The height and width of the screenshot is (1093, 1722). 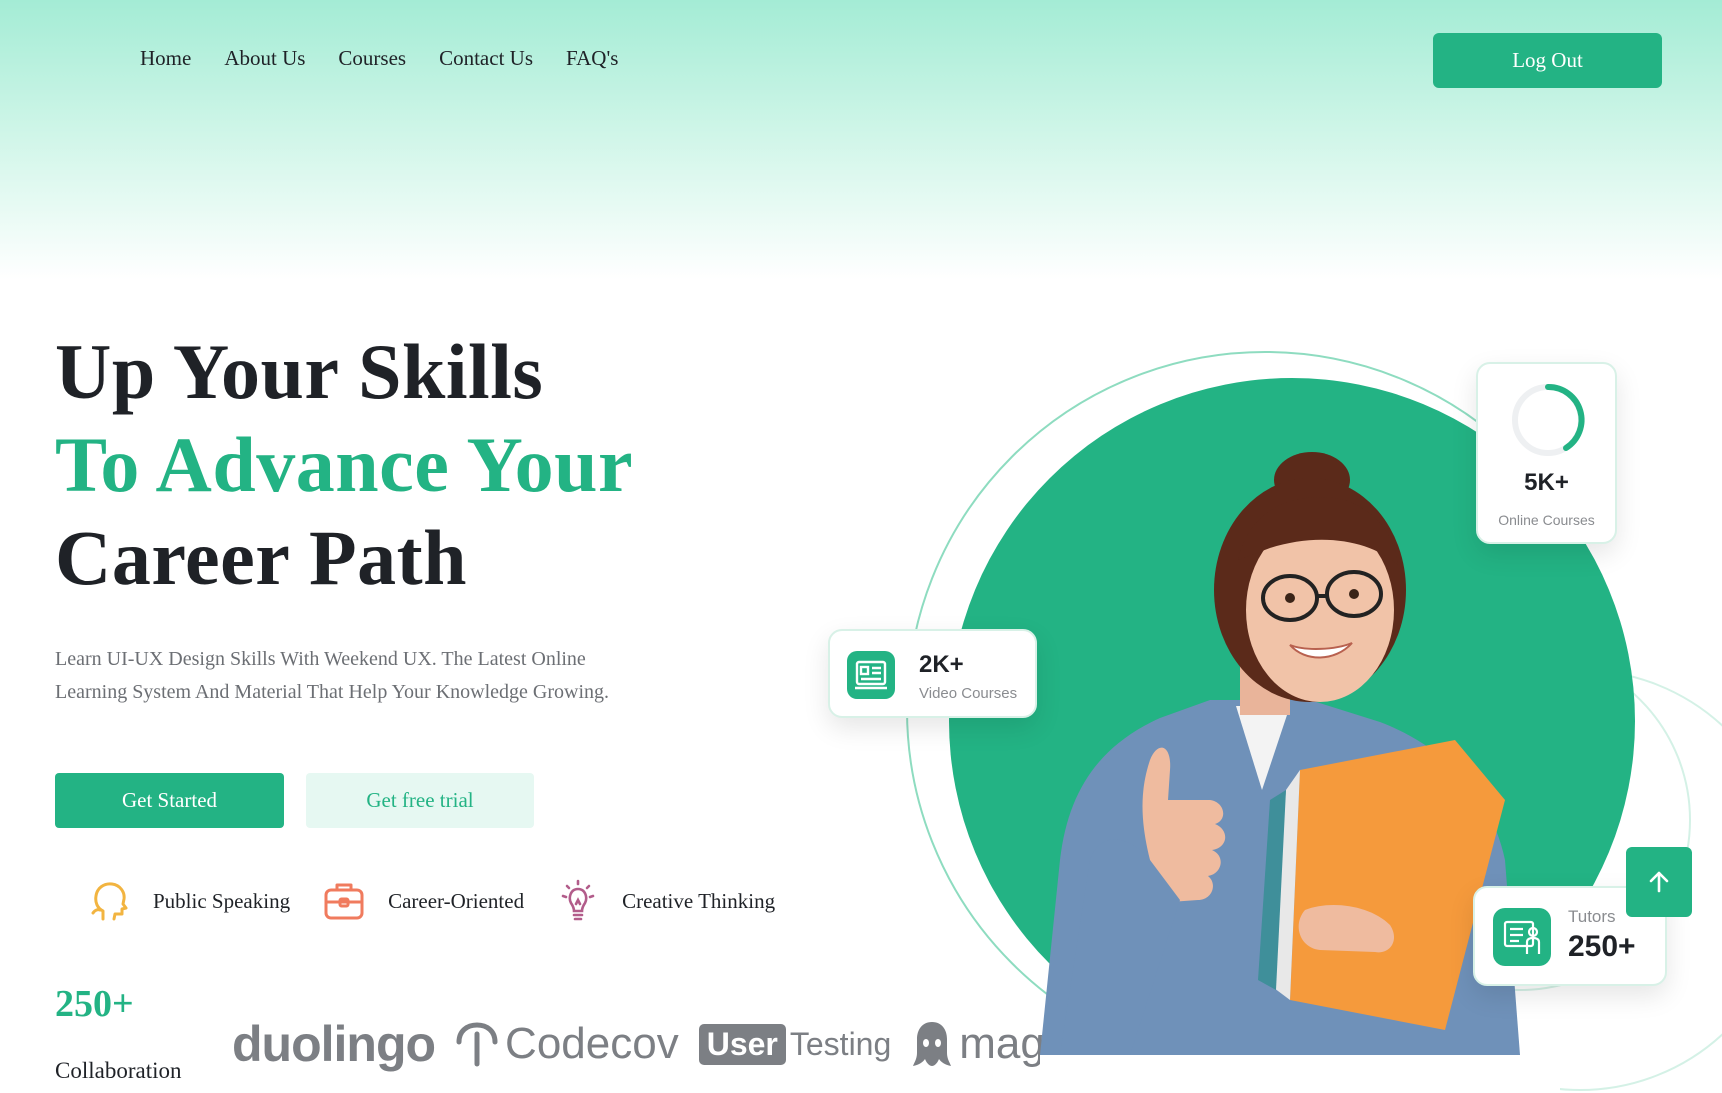 What do you see at coordinates (165, 58) in the screenshot?
I see `nav-link-home: Home` at bounding box center [165, 58].